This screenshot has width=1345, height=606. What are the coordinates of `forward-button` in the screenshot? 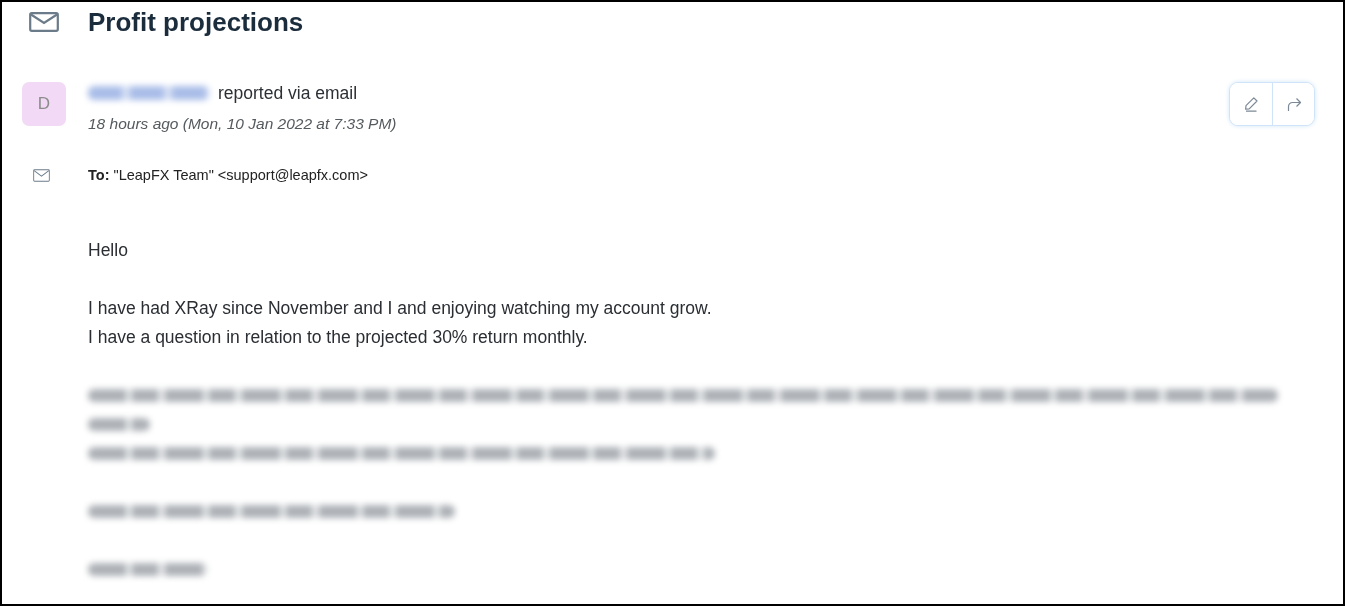 It's located at (1293, 104).